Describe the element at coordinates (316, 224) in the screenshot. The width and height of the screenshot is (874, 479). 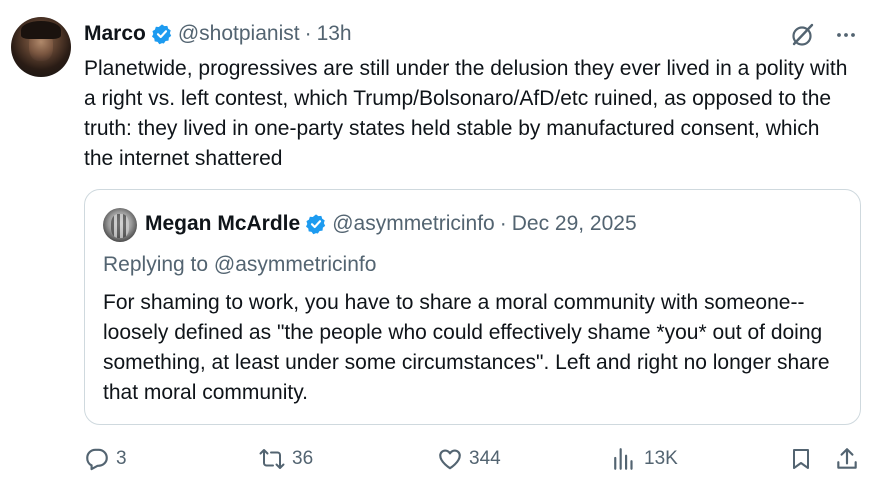
I see `quoted-verified-badge-icon` at that location.